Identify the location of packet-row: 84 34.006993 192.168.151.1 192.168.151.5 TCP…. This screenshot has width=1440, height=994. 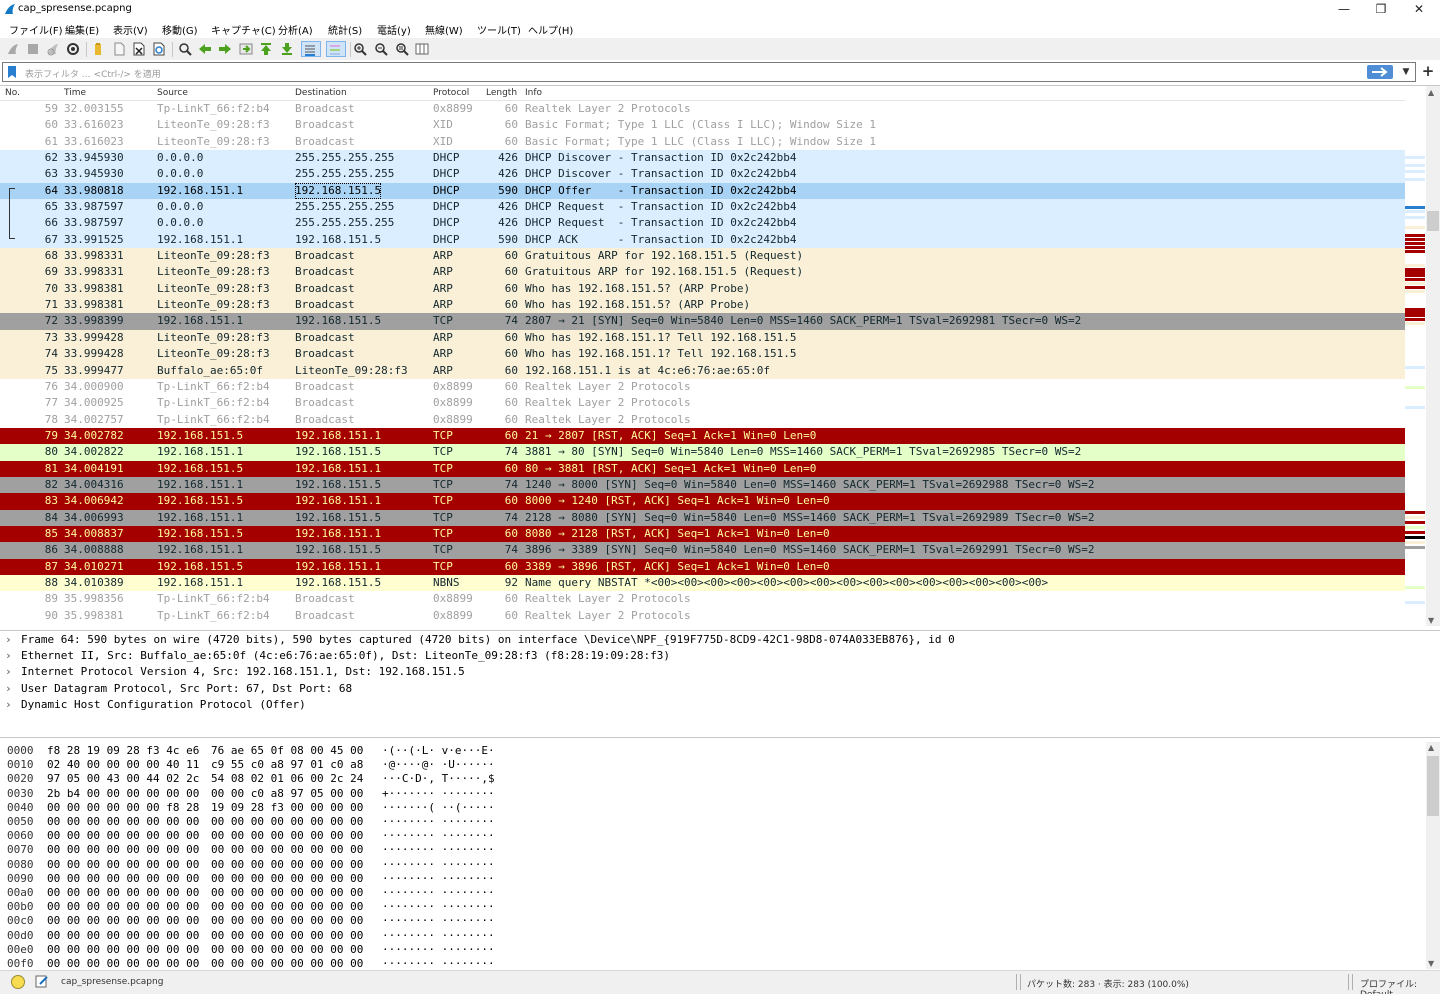
(702, 517).